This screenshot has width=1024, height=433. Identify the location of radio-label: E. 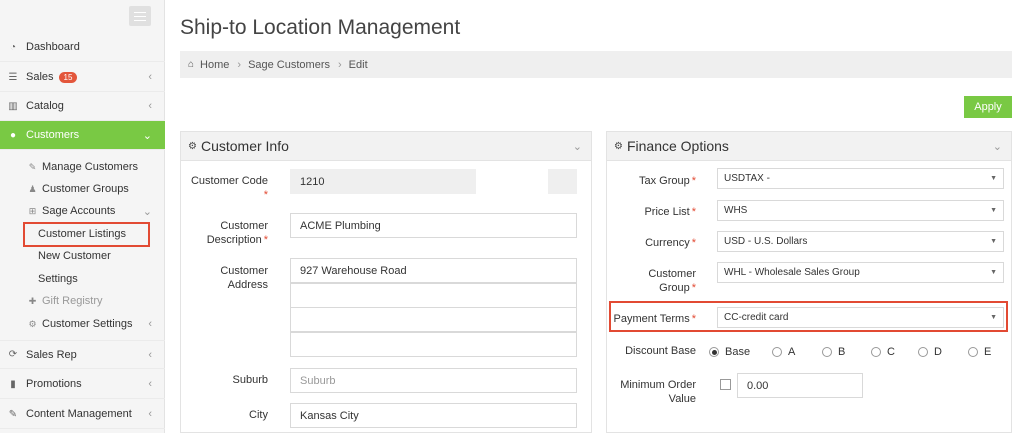
(988, 352).